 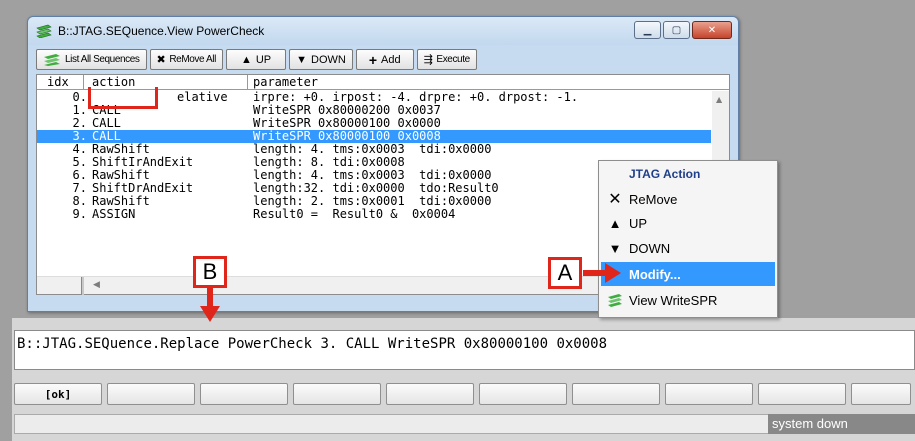 What do you see at coordinates (328, 59) in the screenshot?
I see `down-label: DOWN` at bounding box center [328, 59].